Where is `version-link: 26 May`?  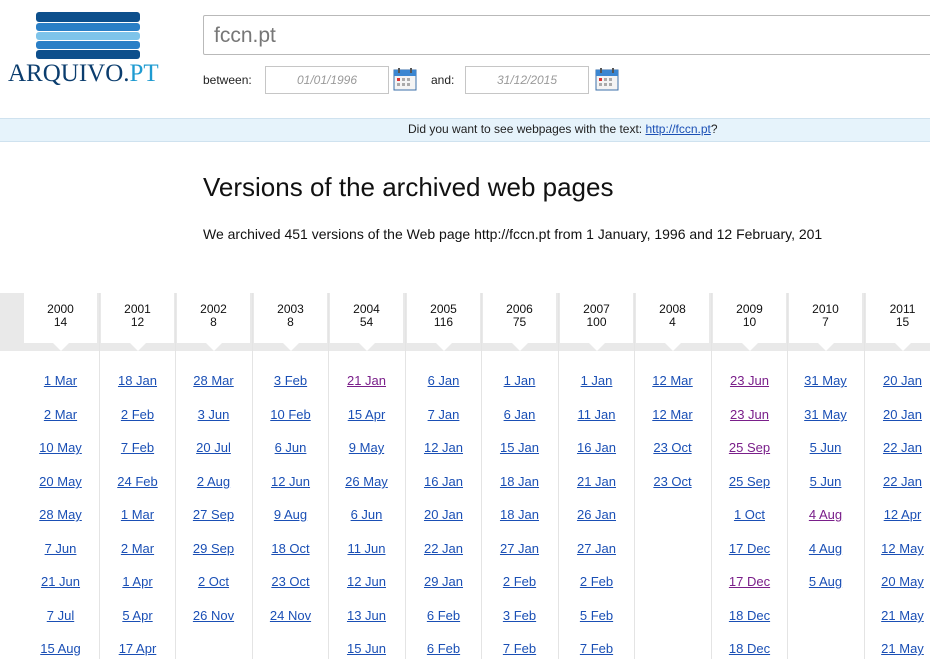 version-link: 26 May is located at coordinates (366, 481).